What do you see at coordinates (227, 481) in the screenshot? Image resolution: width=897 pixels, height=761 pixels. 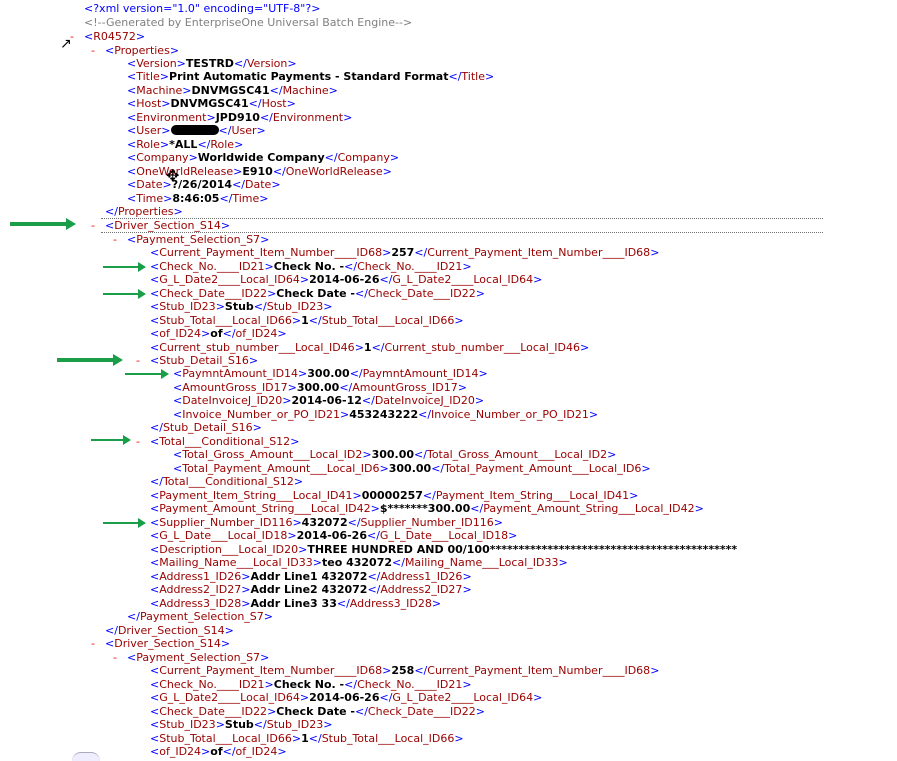 I see `total-conditional-close: </Total___Conditional_S12>` at bounding box center [227, 481].